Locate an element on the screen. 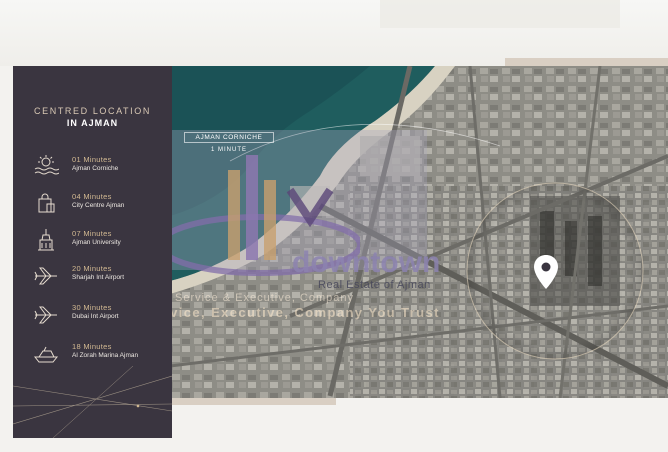 The width and height of the screenshot is (668, 452). watermark-tagline-bottom: Service, Executive, Company You Trust is located at coordinates (292, 312).